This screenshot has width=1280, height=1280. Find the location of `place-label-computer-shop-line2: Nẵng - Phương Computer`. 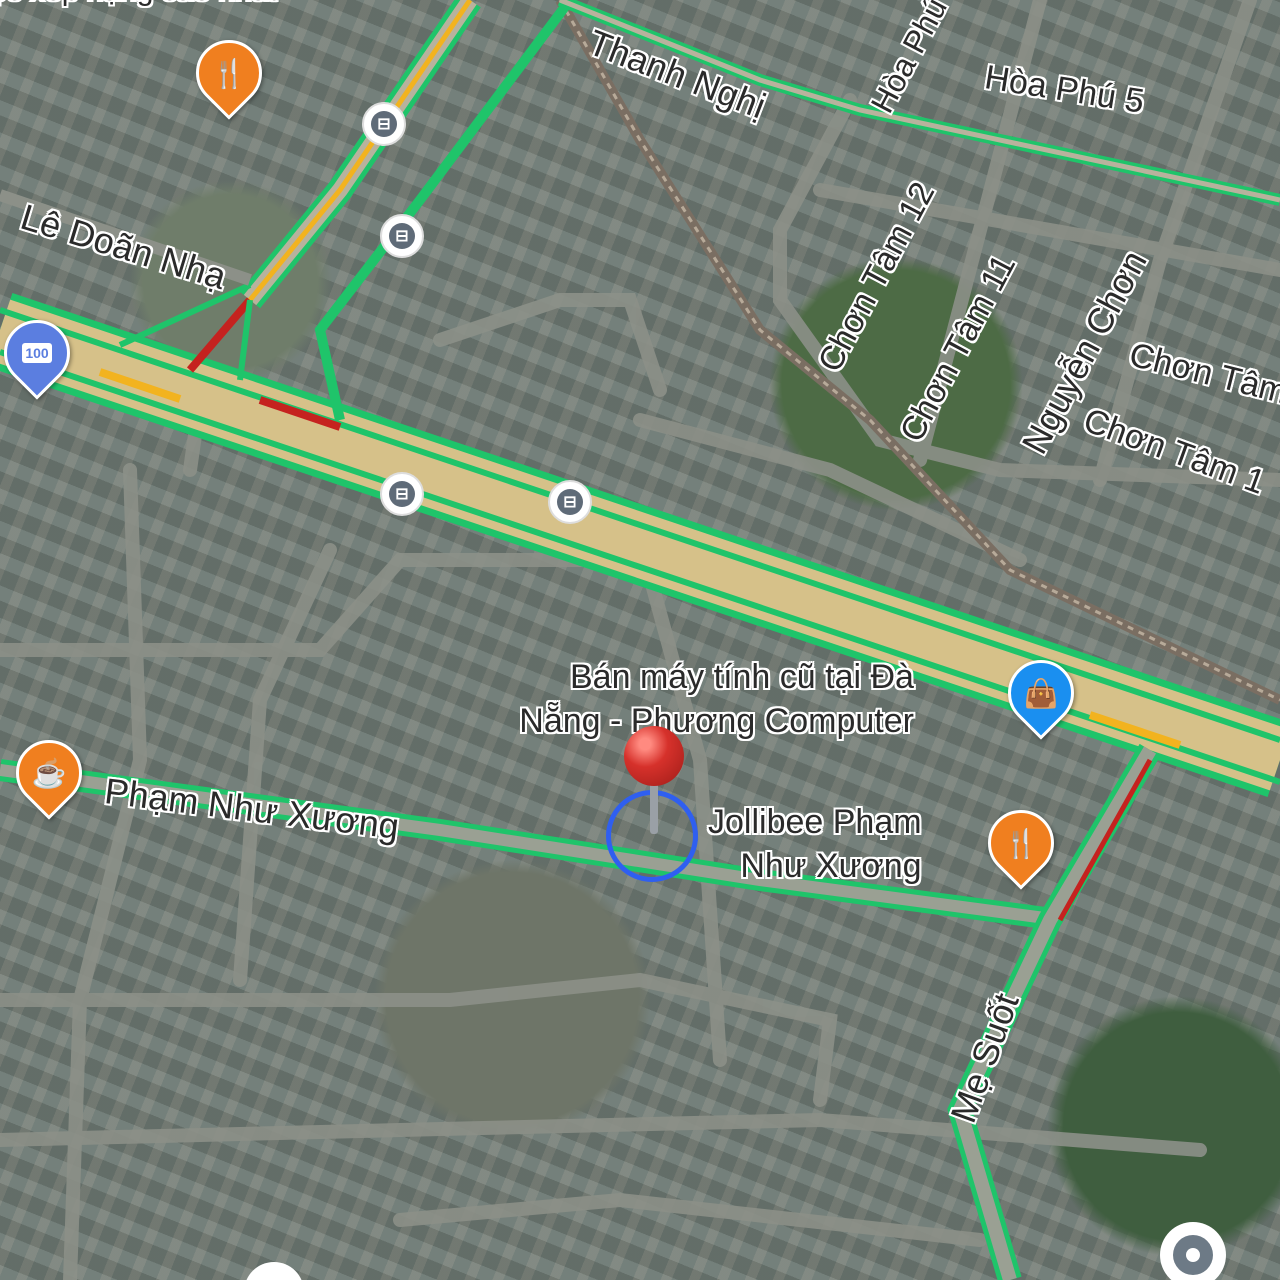

place-label-computer-shop-line2: Nẵng - Phương Computer is located at coordinates (716, 721).